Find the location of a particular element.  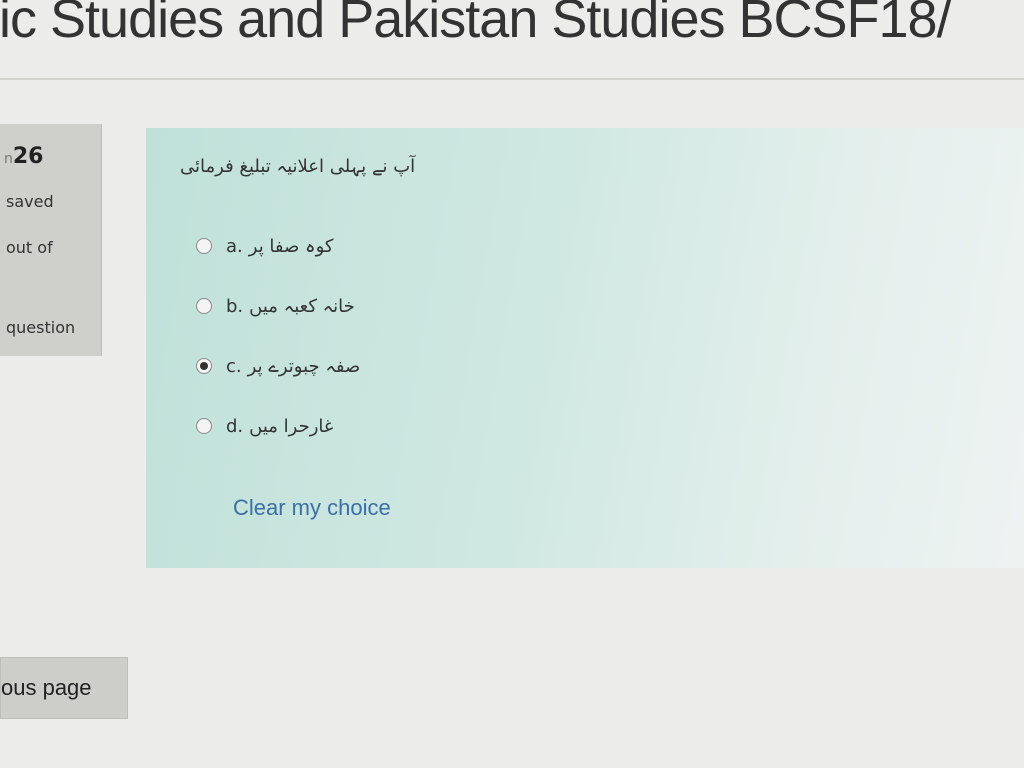

answer-option-b: b. خانہ کعبہ میں is located at coordinates (275, 306).